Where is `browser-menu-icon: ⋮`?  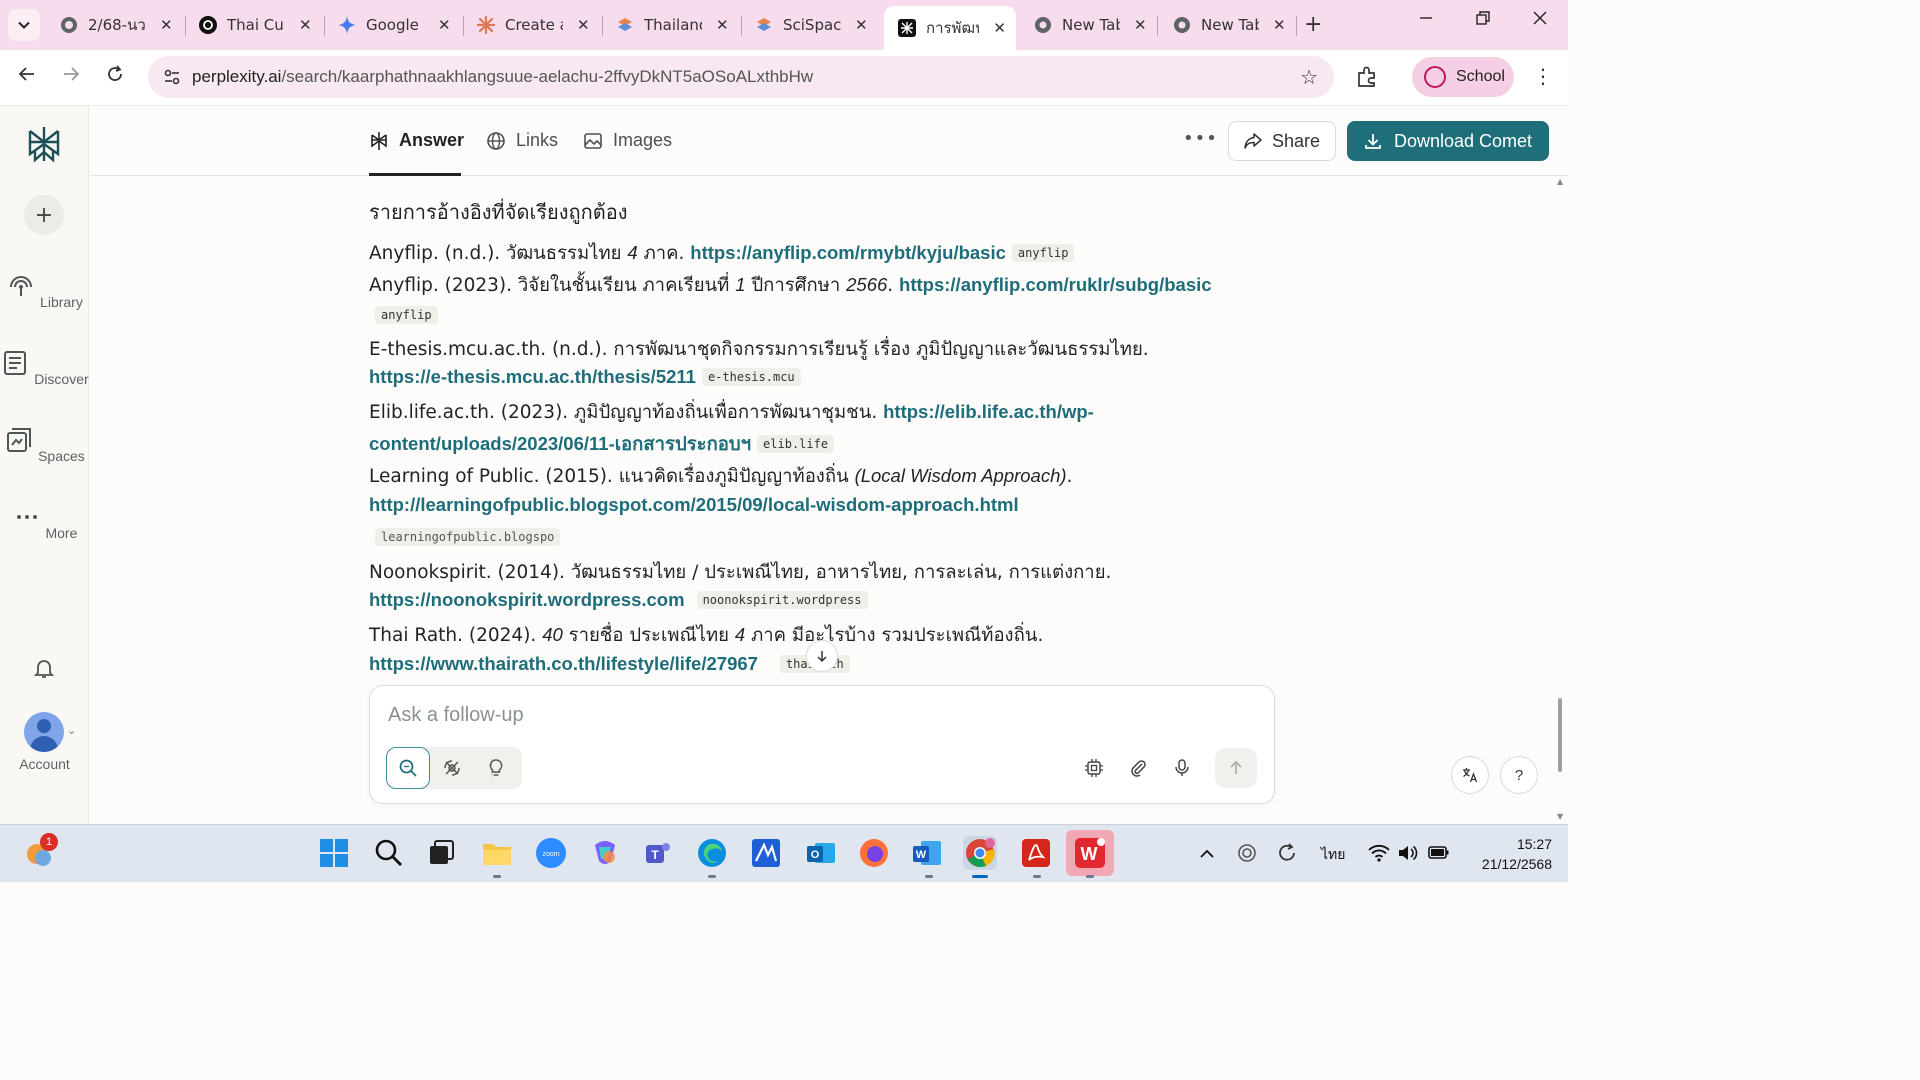 browser-menu-icon: ⋮ is located at coordinates (1543, 76).